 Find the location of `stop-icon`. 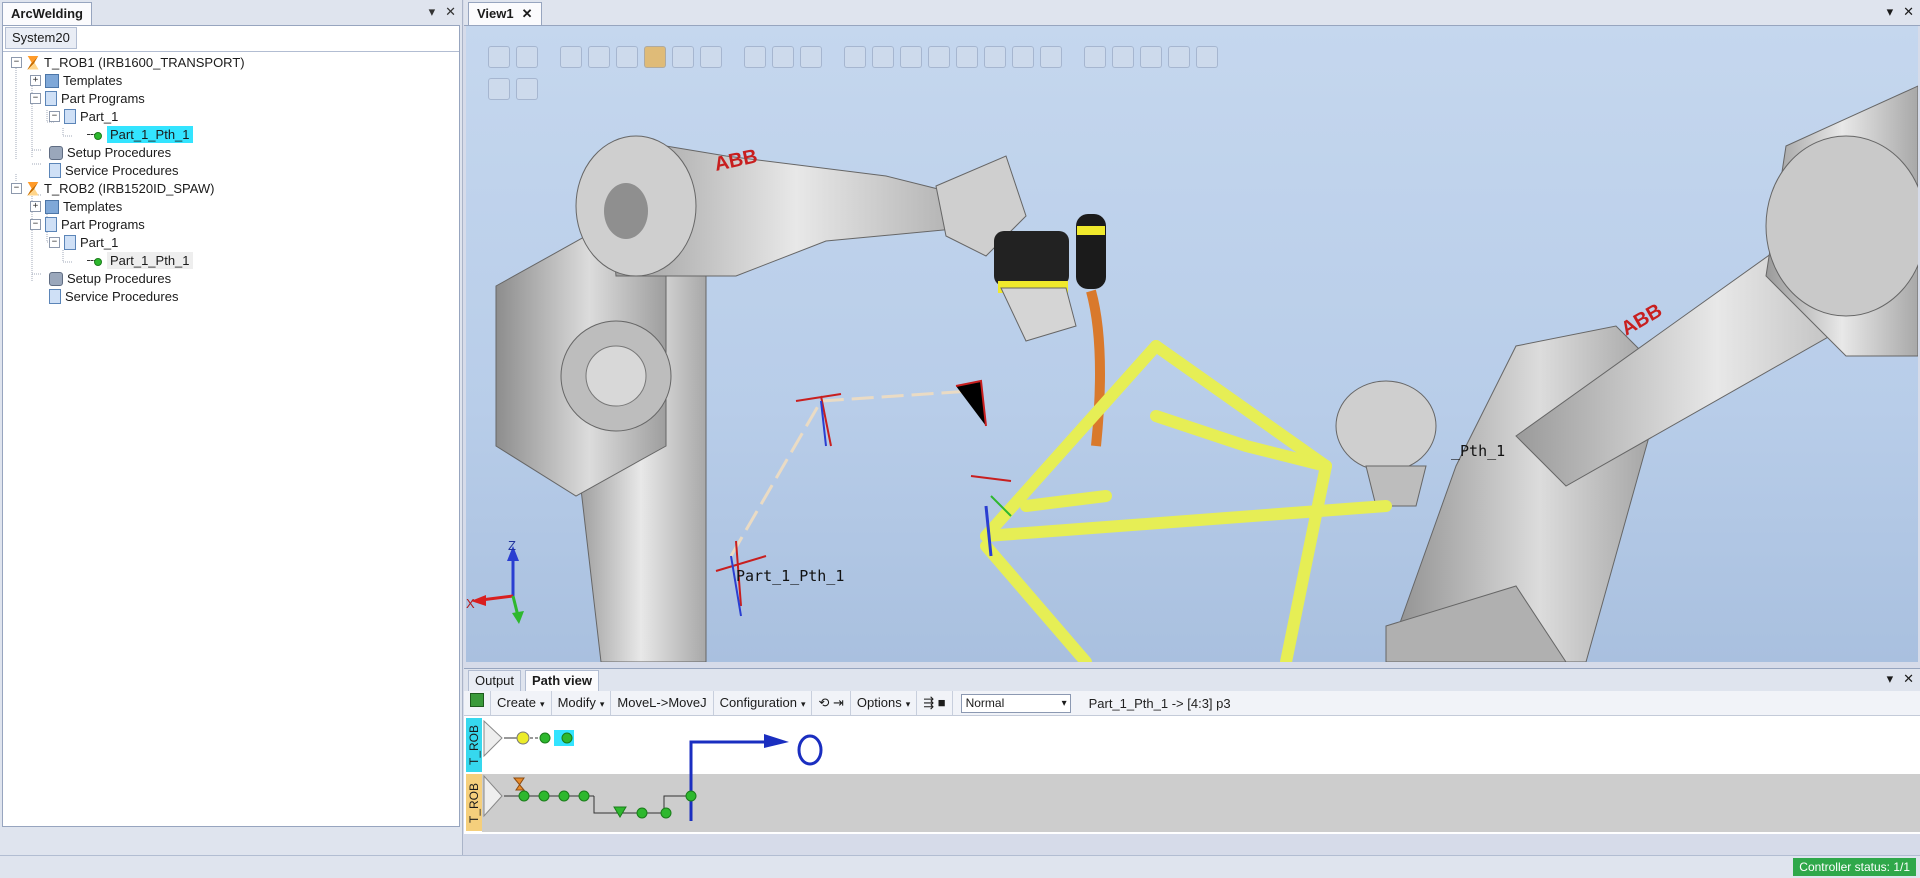

stop-icon is located at coordinates (527, 89).